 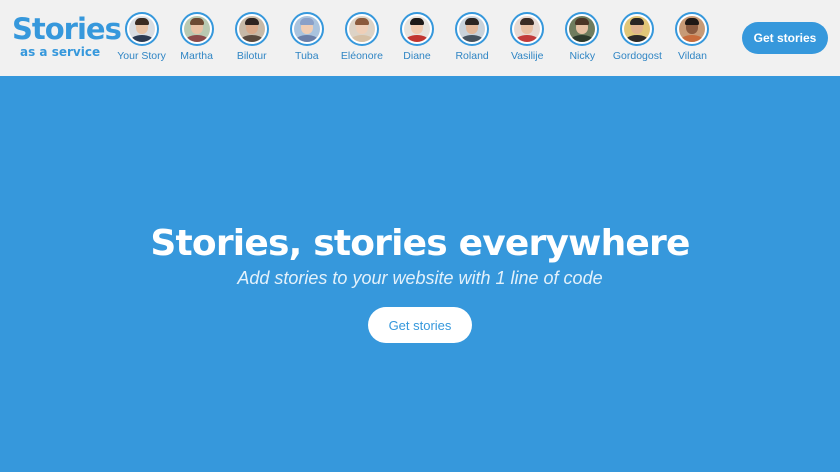 I want to click on story-item: Martha, so click(x=196, y=40).